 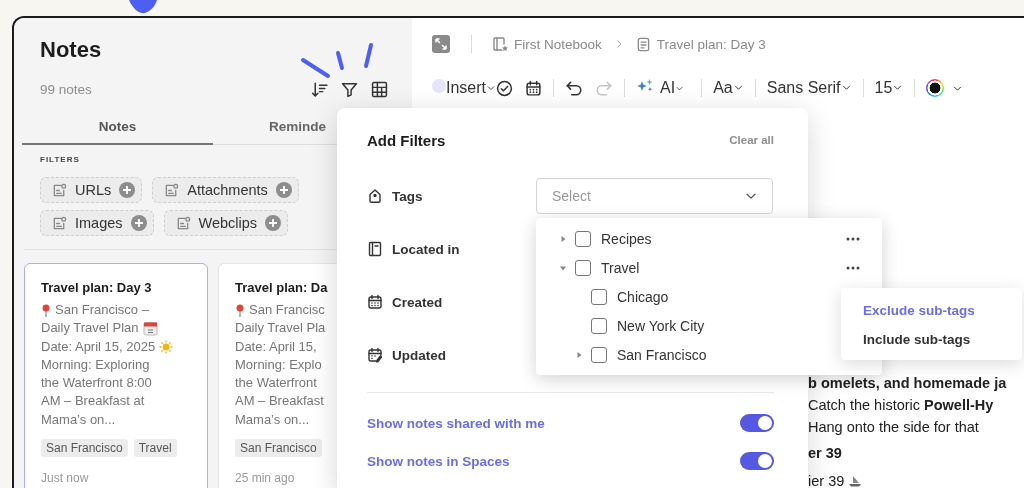 What do you see at coordinates (889, 88) in the screenshot?
I see `font-size-dropdown: 15` at bounding box center [889, 88].